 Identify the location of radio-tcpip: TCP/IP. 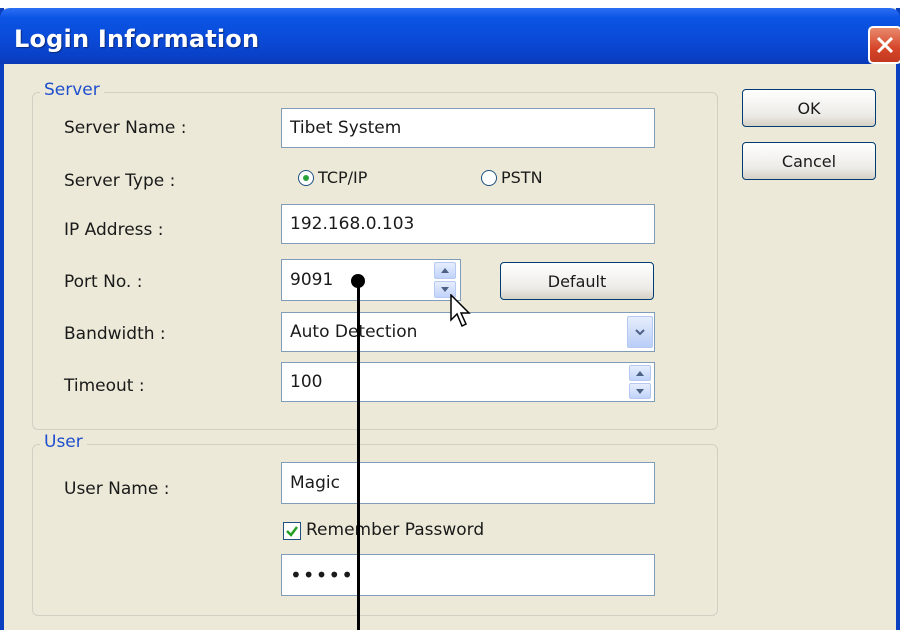
(332, 177).